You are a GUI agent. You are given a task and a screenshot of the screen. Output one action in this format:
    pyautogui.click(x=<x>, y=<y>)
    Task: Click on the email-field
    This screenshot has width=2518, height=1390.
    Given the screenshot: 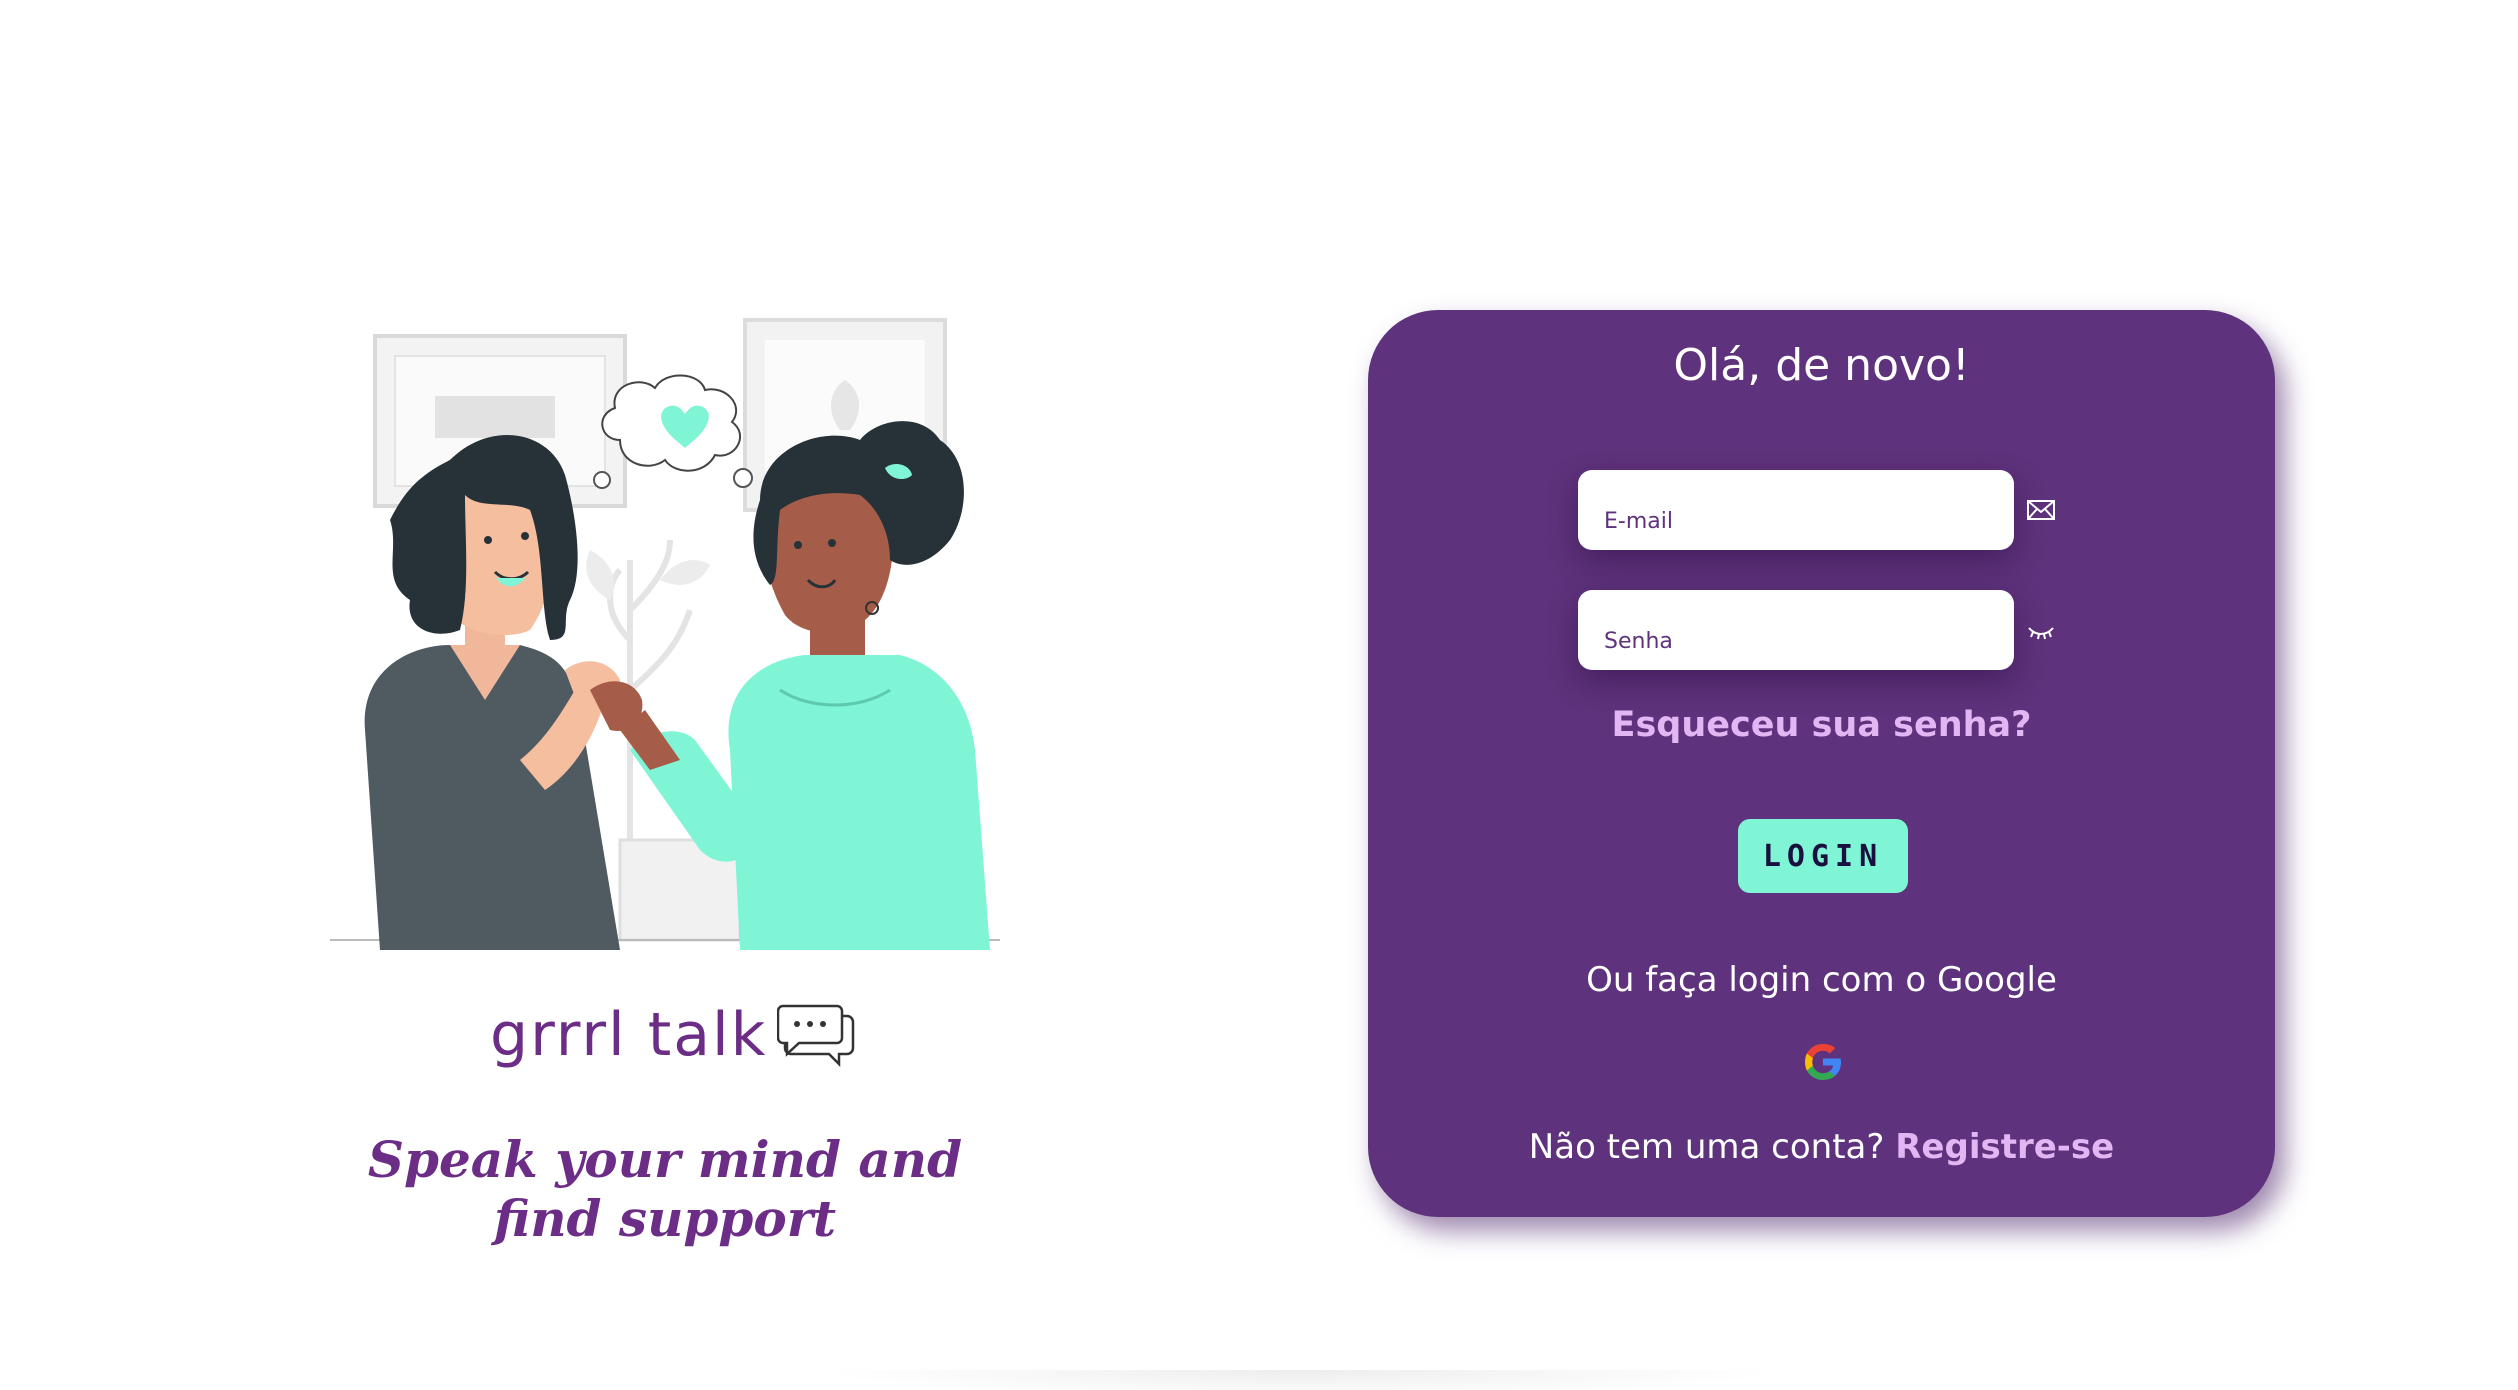 What is the action you would take?
    pyautogui.click(x=1796, y=510)
    